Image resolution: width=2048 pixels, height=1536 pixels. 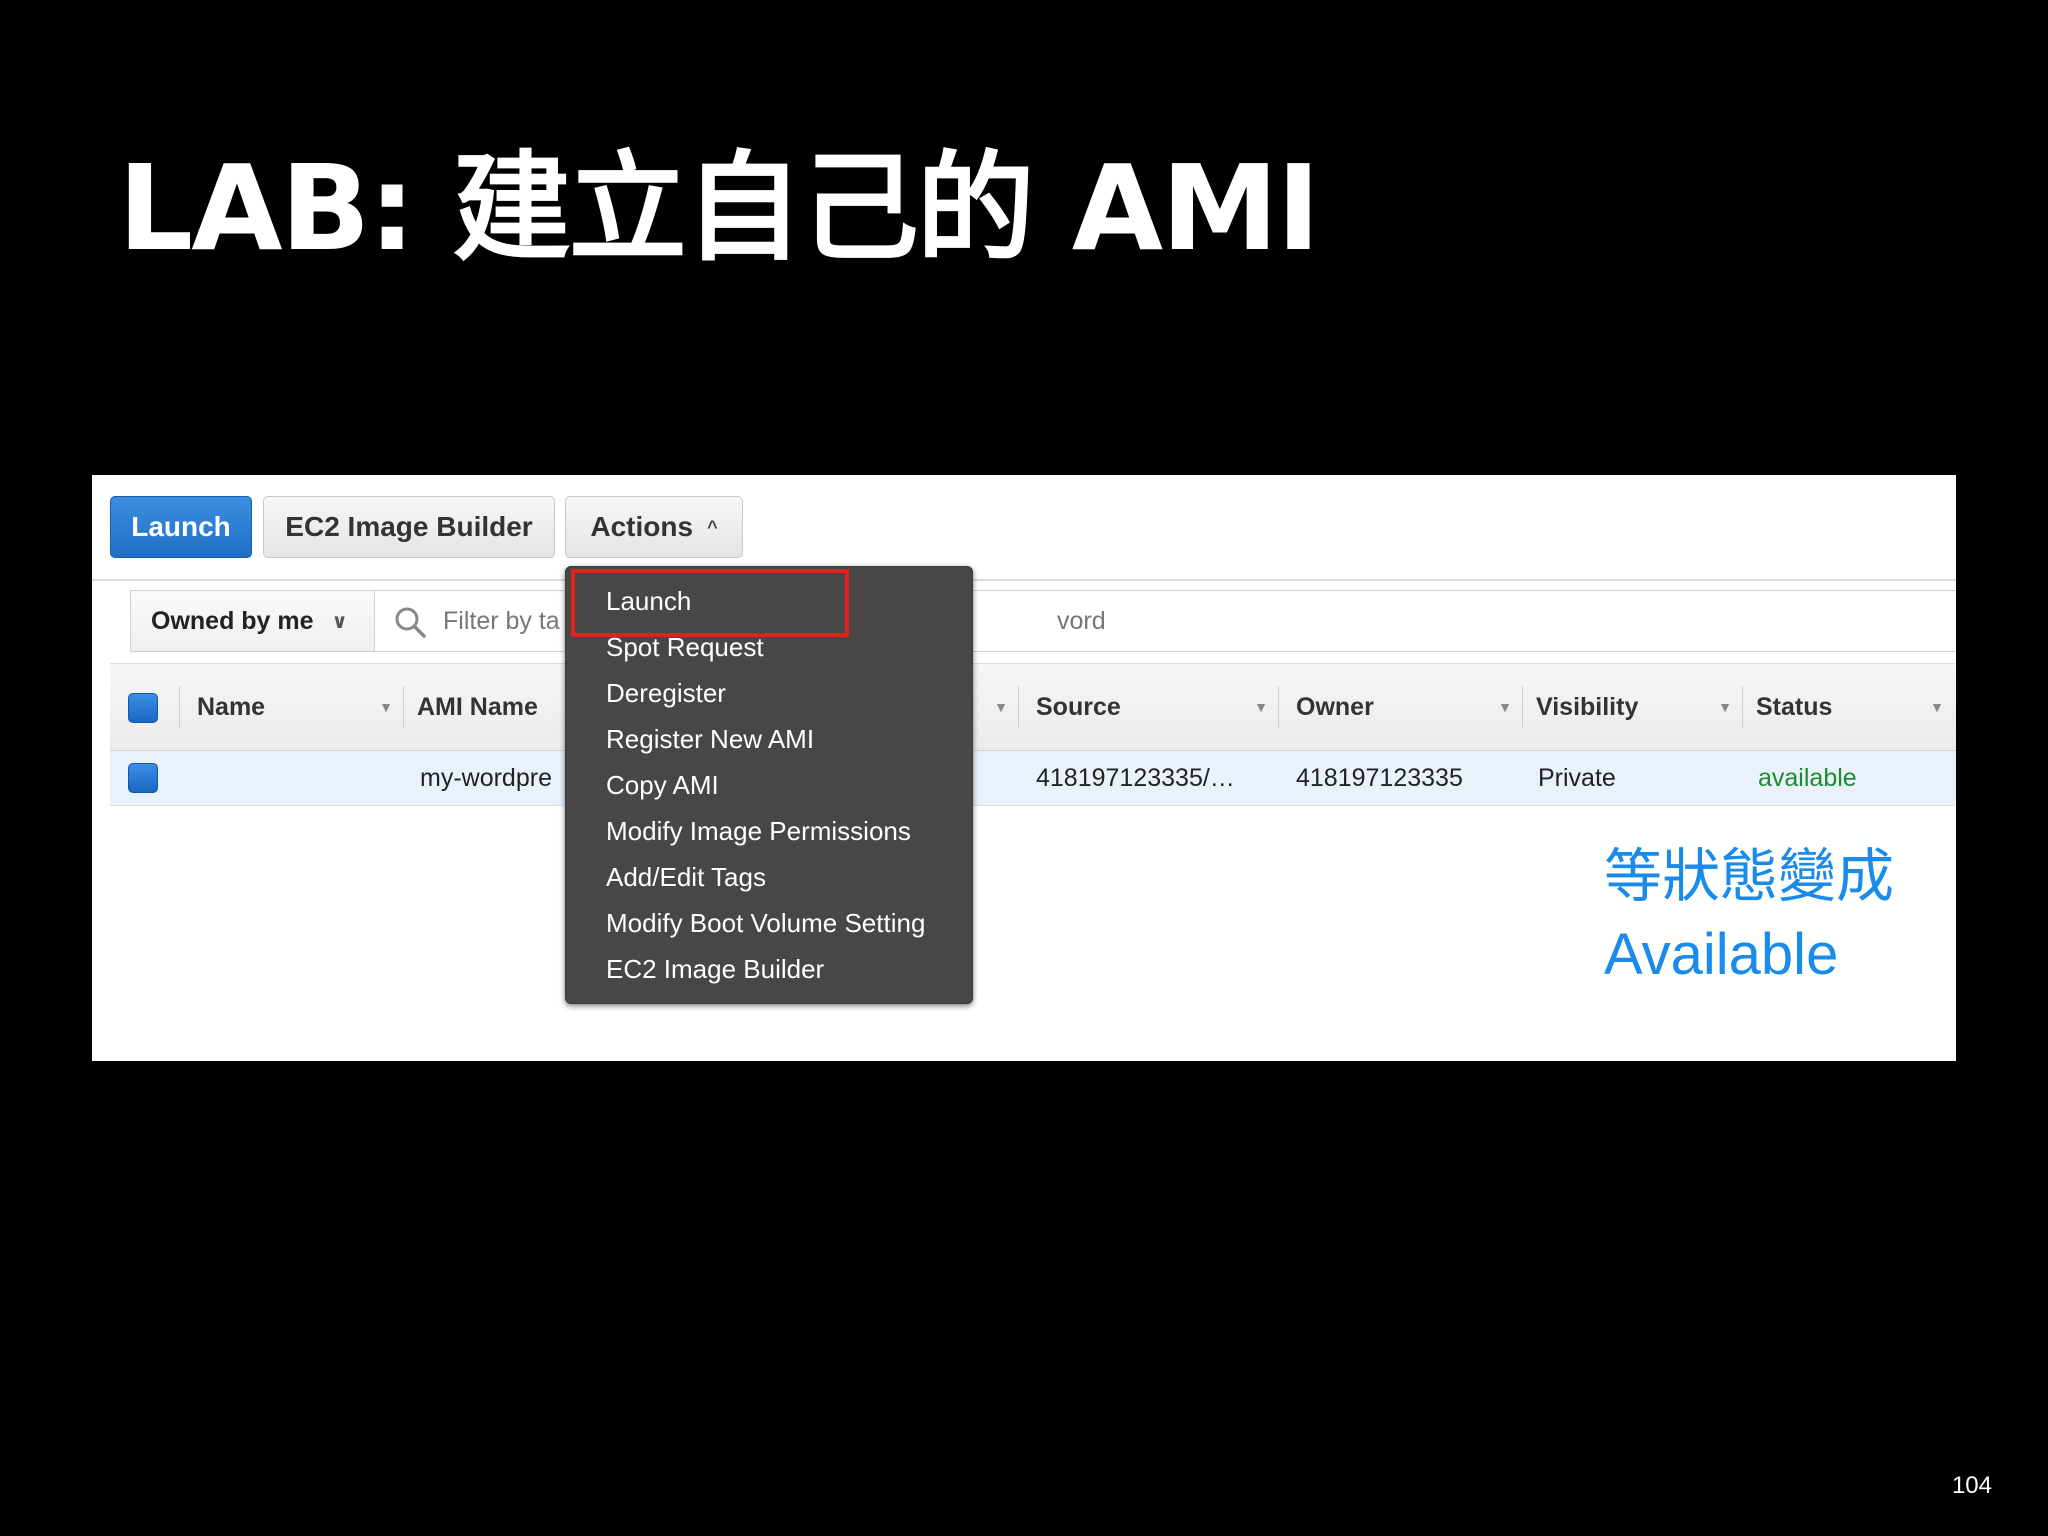 I want to click on cell-visibility: Private, so click(x=1577, y=777).